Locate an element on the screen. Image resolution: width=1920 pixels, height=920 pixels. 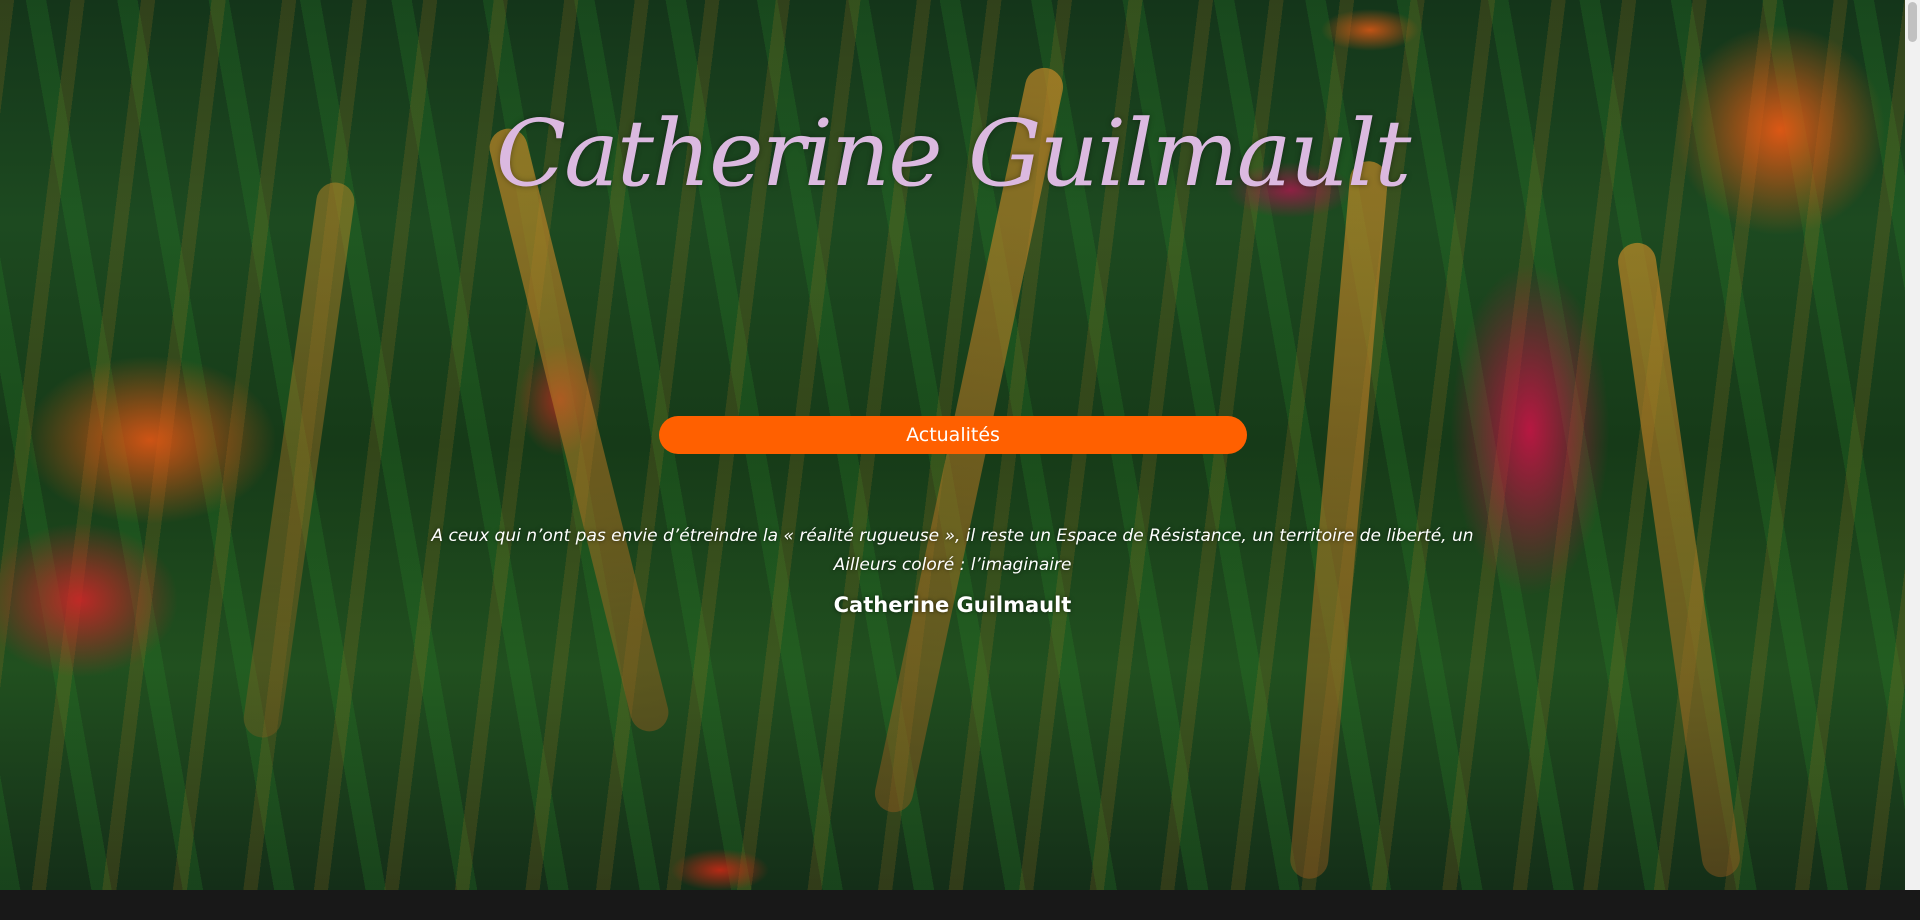
scrollbar-thumb is located at coordinates (1912, 22).